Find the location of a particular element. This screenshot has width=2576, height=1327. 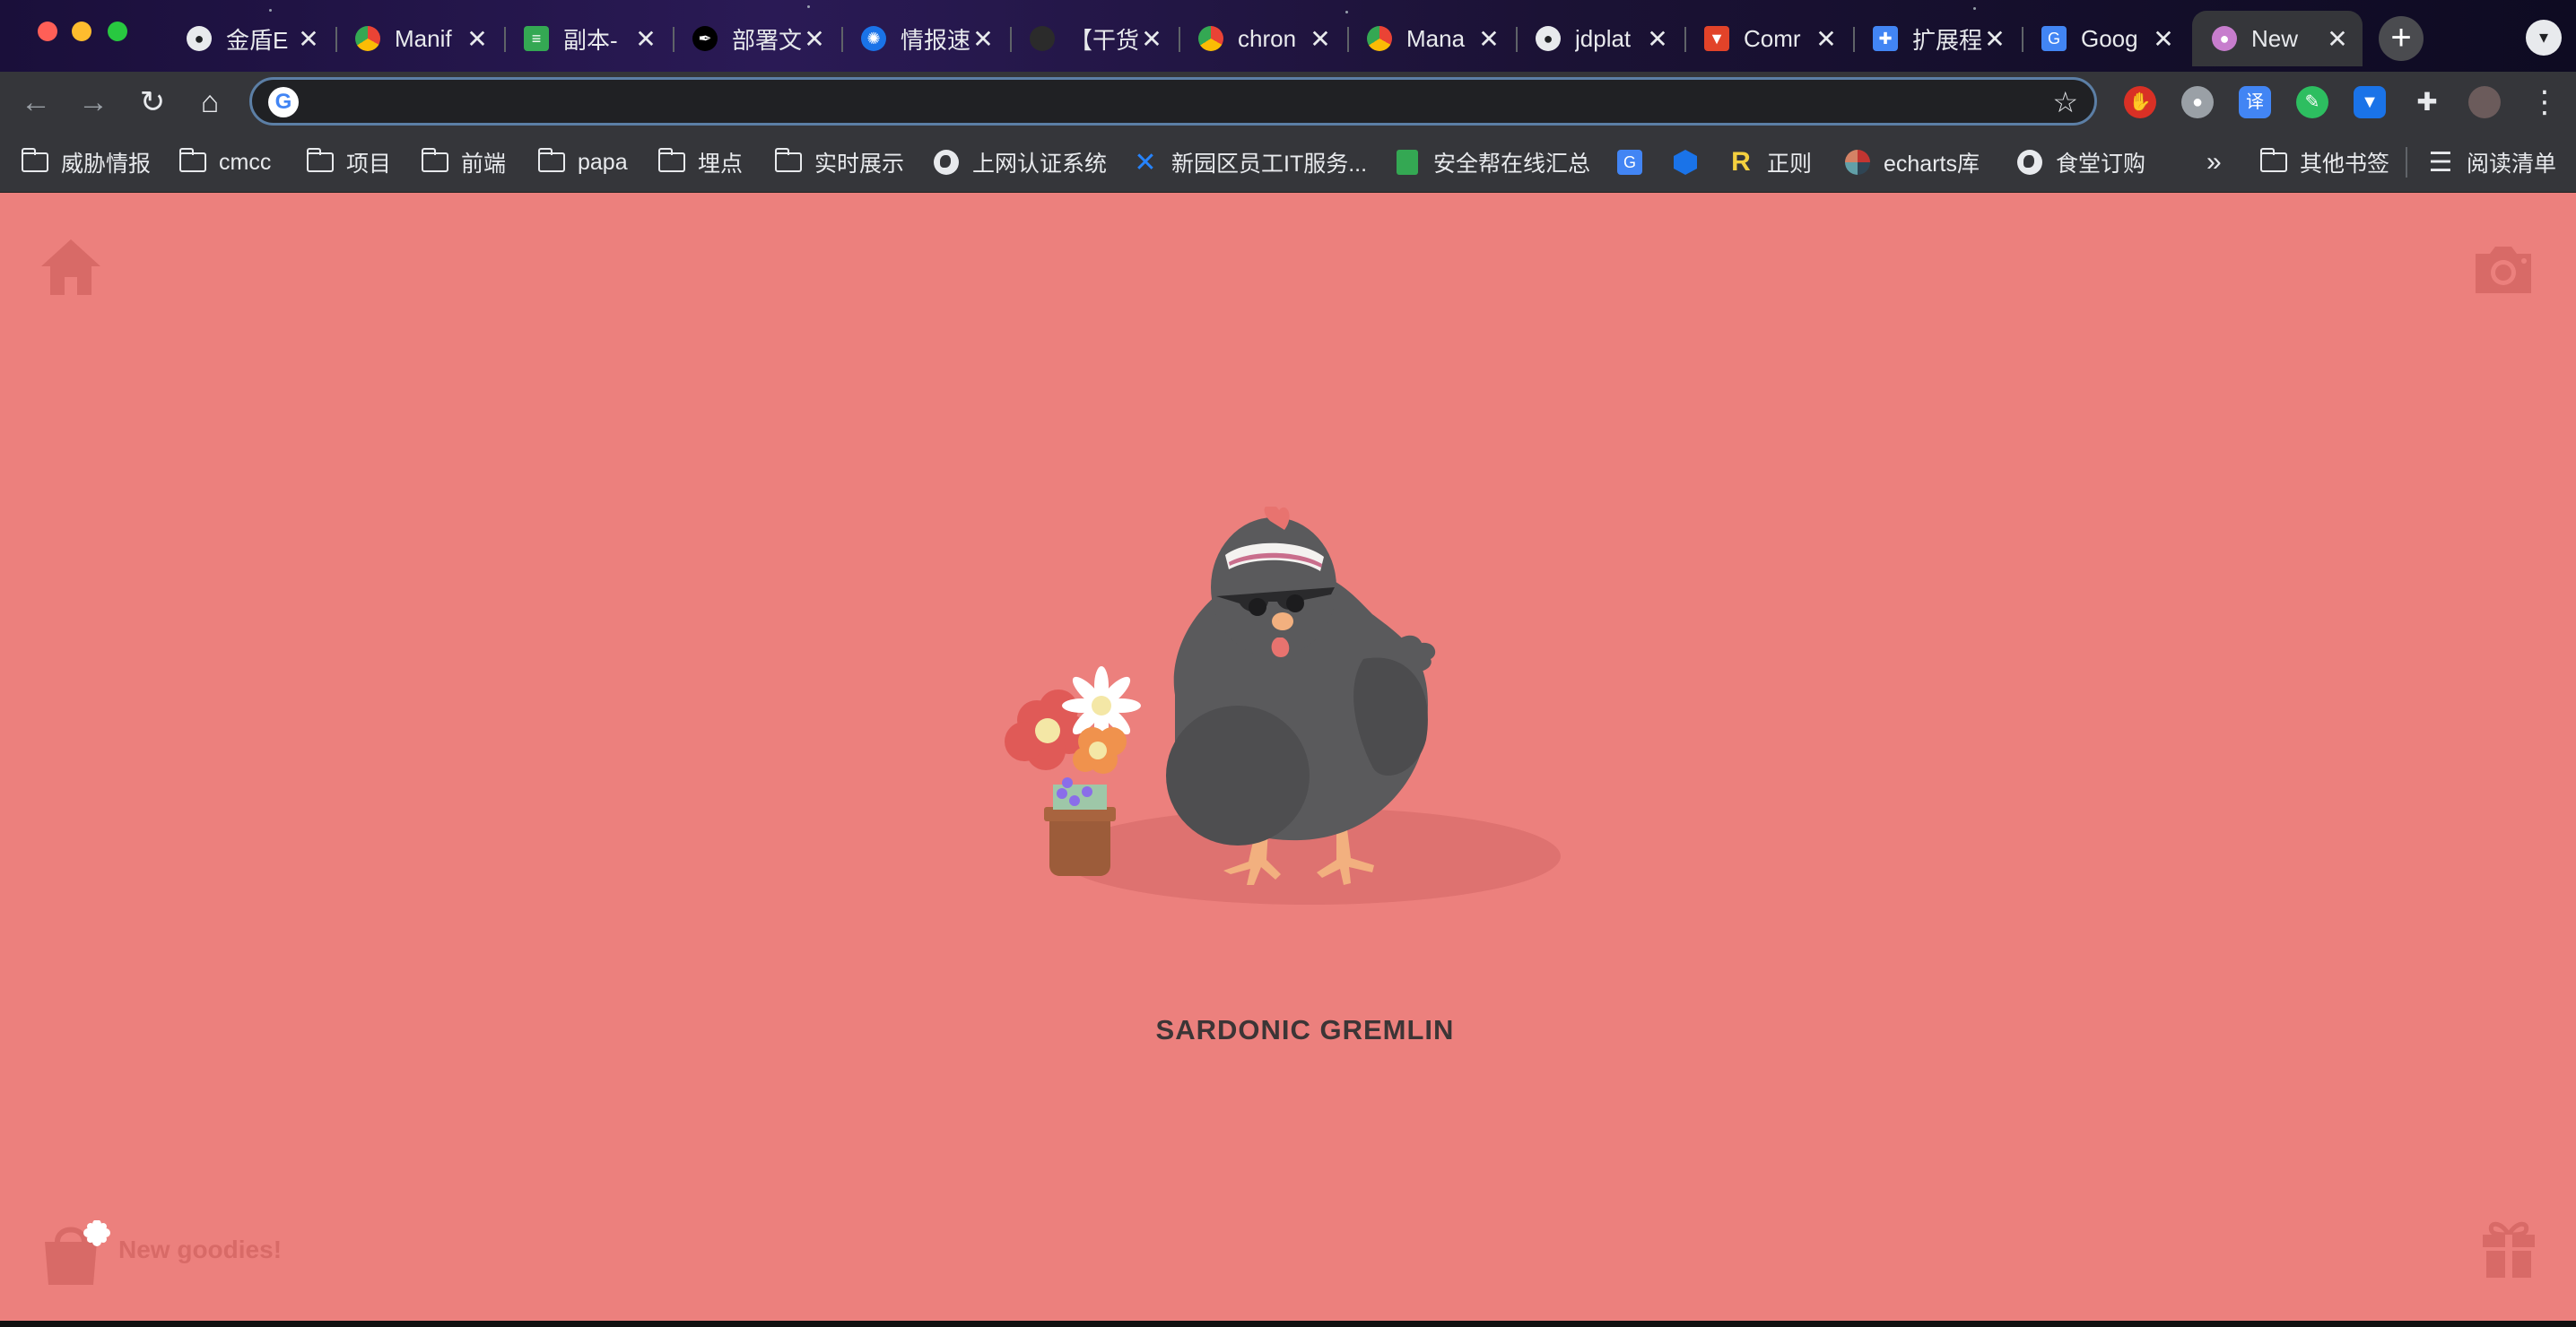

tab: ✺ 情报速 ✕ is located at coordinates (924, 38).